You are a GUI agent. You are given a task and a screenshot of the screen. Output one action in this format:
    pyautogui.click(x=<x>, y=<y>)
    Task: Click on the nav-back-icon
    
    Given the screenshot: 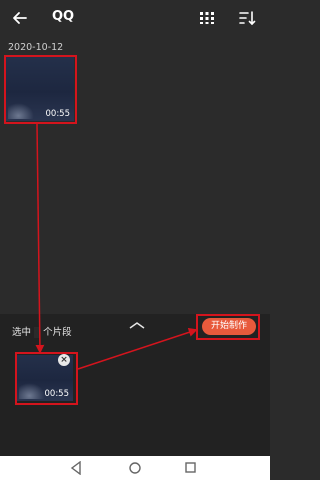 What is the action you would take?
    pyautogui.click(x=76, y=468)
    